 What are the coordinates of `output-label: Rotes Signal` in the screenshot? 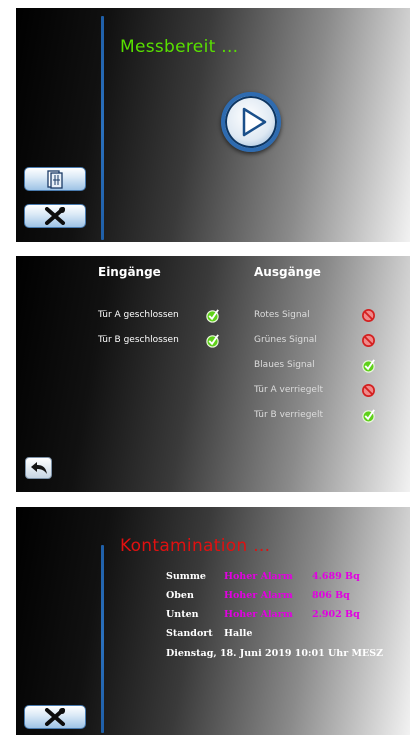 It's located at (282, 315).